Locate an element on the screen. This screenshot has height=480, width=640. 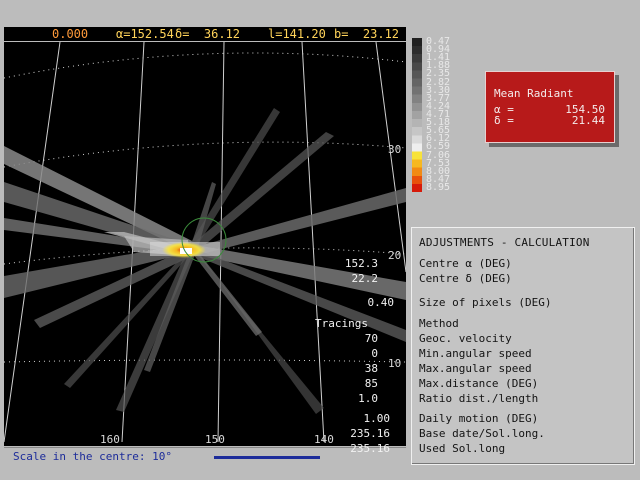
status-time: 0.000 is located at coordinates (70, 34).